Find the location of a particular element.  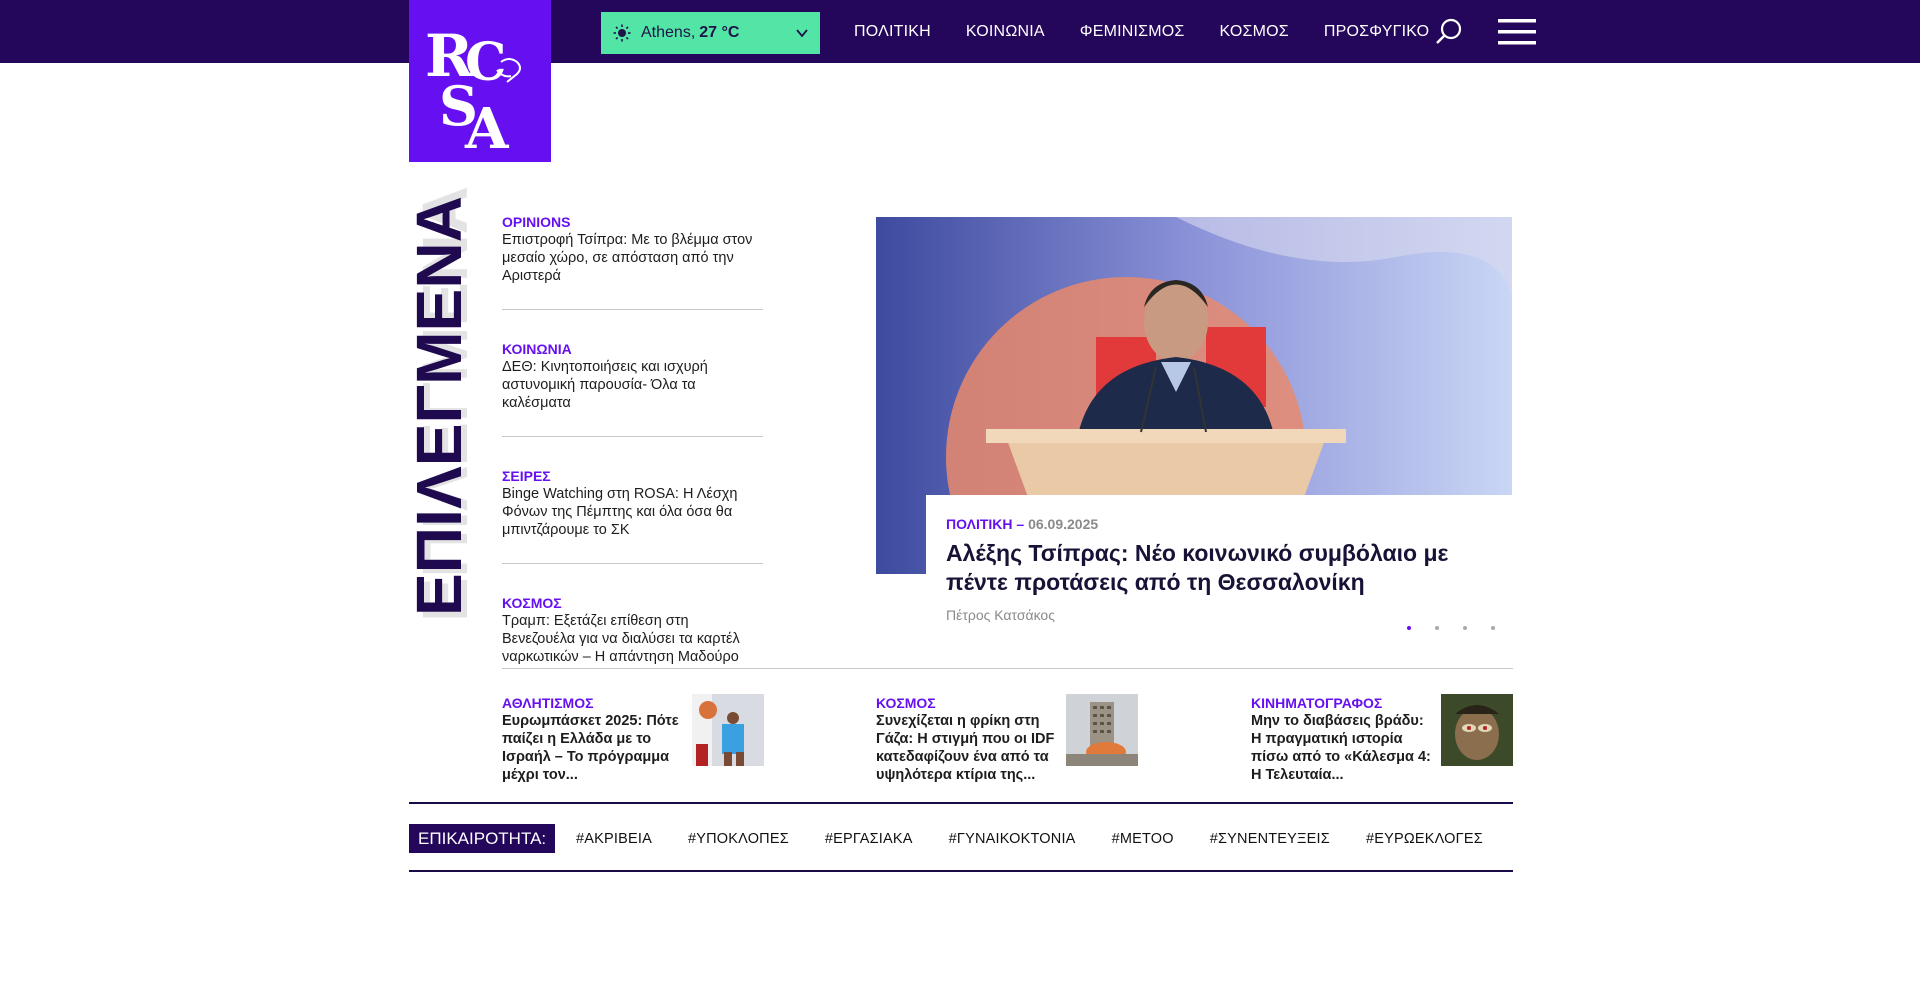

featured-section-title: ΕΠΙΛΕΓΜΕΝΑ ΕΠΙΛΕΓΜΕΝΑ is located at coordinates (441, 404).